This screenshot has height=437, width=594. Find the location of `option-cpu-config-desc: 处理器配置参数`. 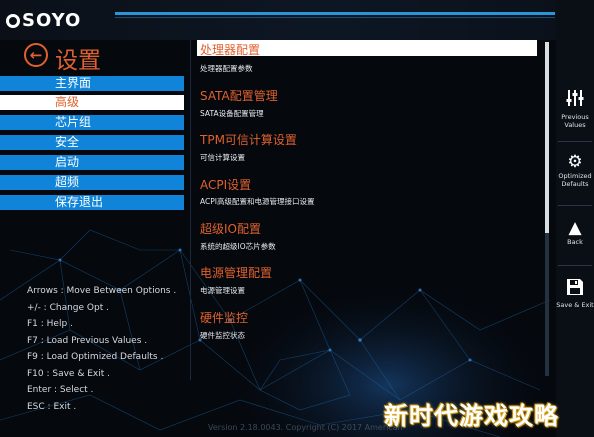

option-cpu-config-desc: 处理器配置参数 is located at coordinates (226, 68).